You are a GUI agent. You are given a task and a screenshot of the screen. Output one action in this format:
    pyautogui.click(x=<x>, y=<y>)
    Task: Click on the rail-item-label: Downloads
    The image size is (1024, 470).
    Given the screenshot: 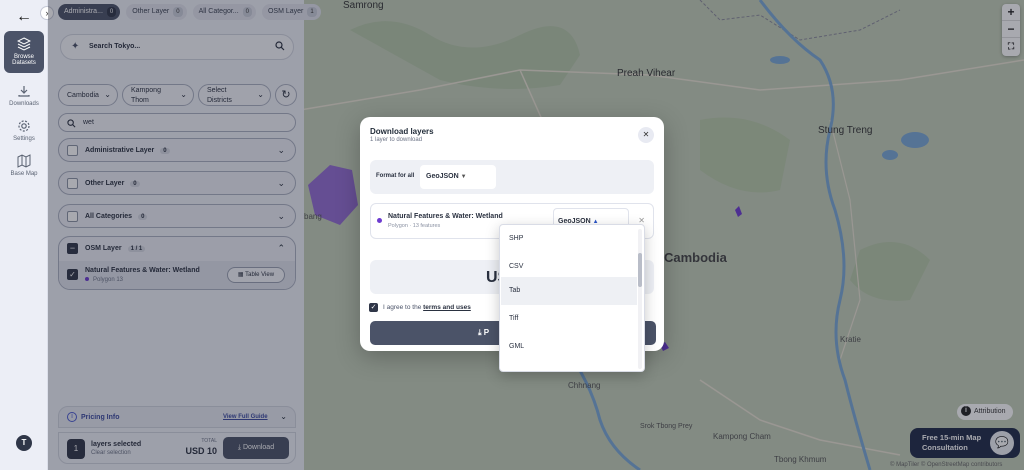 What is the action you would take?
    pyautogui.click(x=24, y=104)
    